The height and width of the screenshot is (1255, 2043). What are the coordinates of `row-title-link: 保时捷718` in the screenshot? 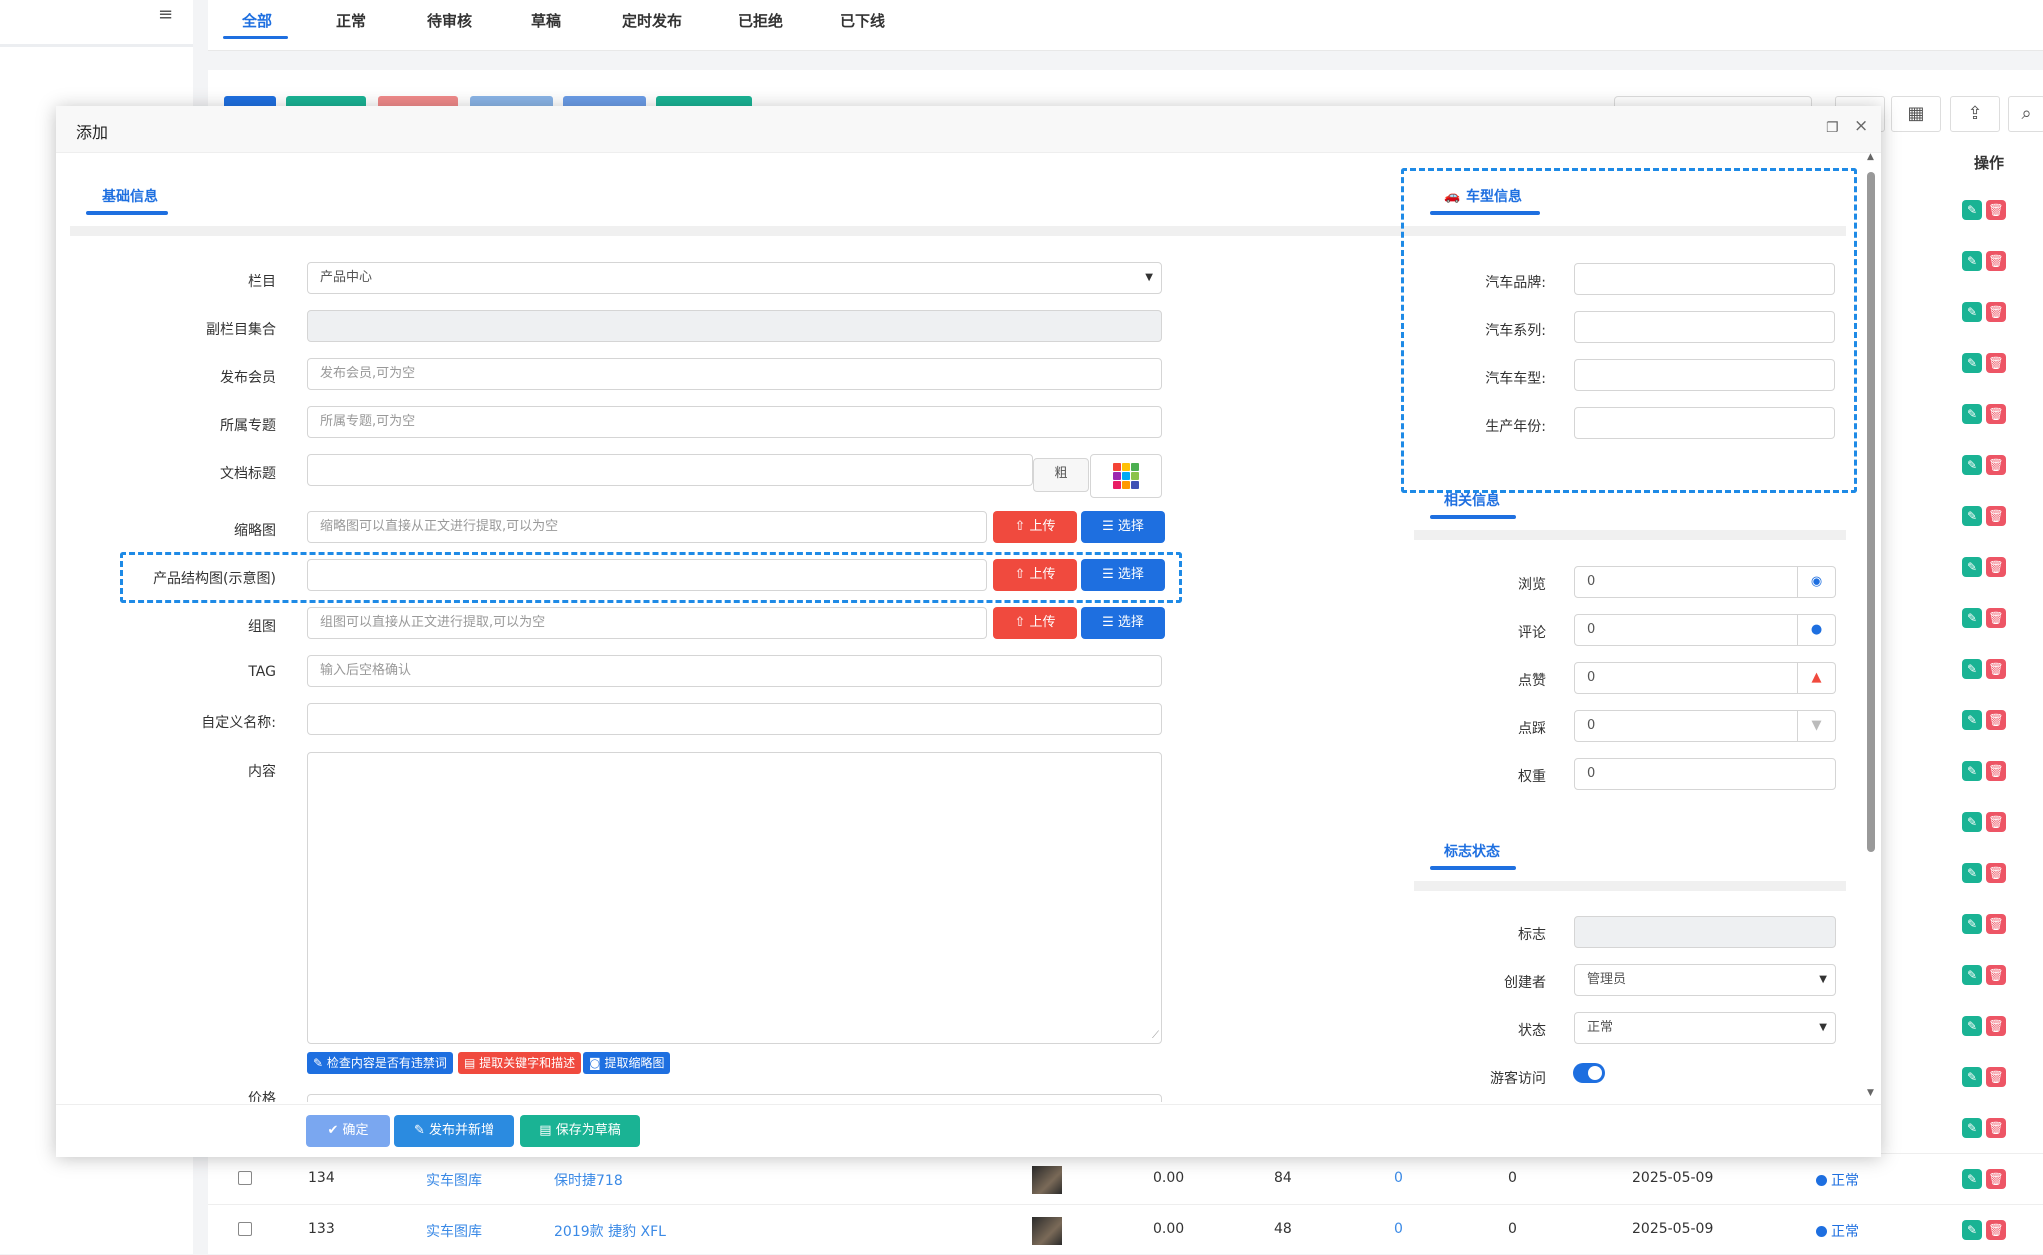 It's located at (588, 1180).